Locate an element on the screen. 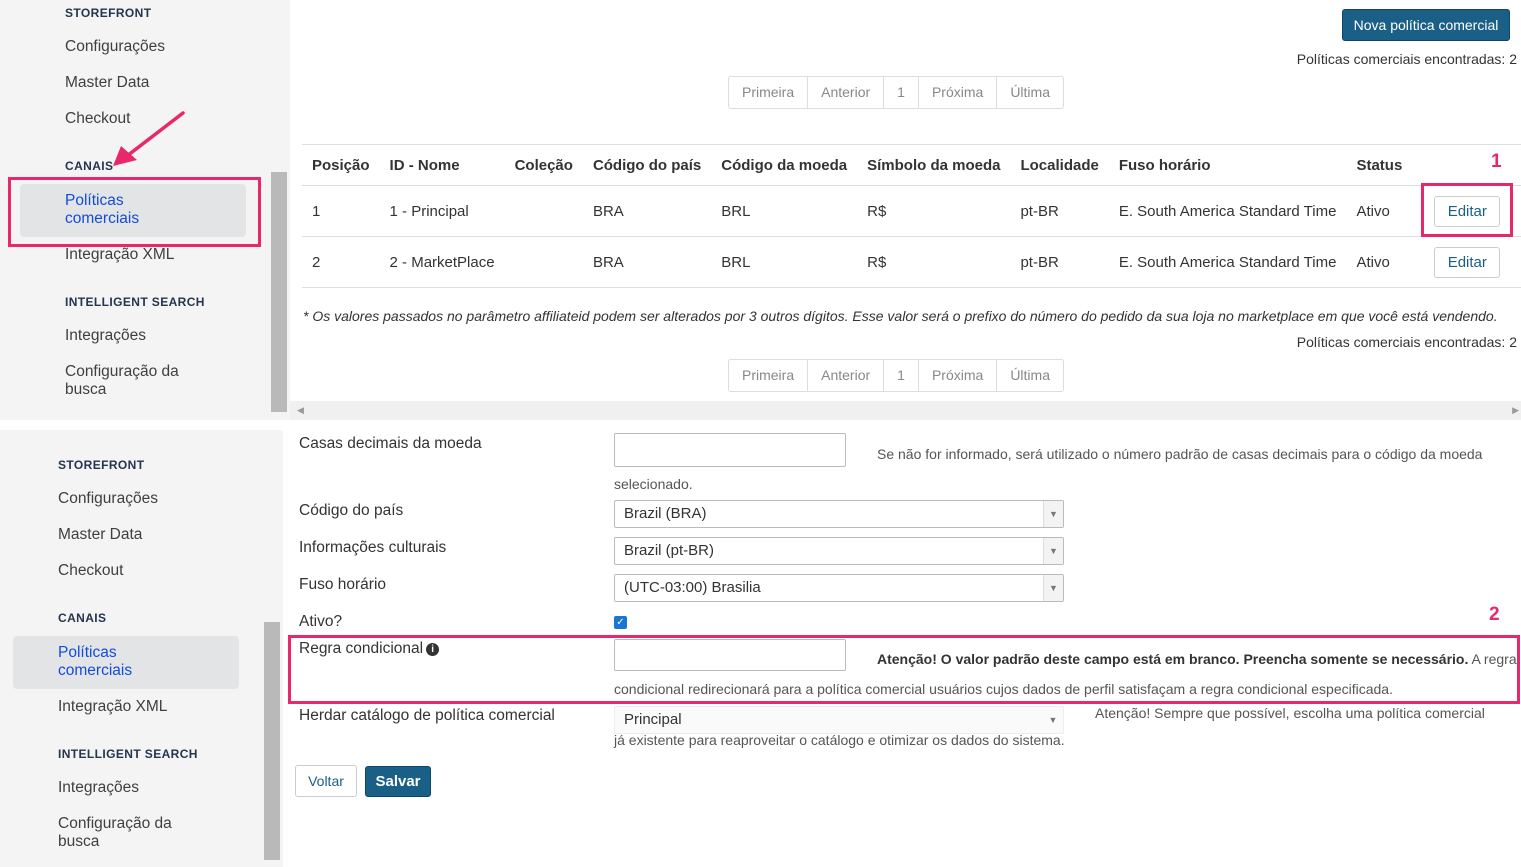 This screenshot has height=867, width=1521. new-commercial-policy-button: Nova política comercial is located at coordinates (1426, 25).